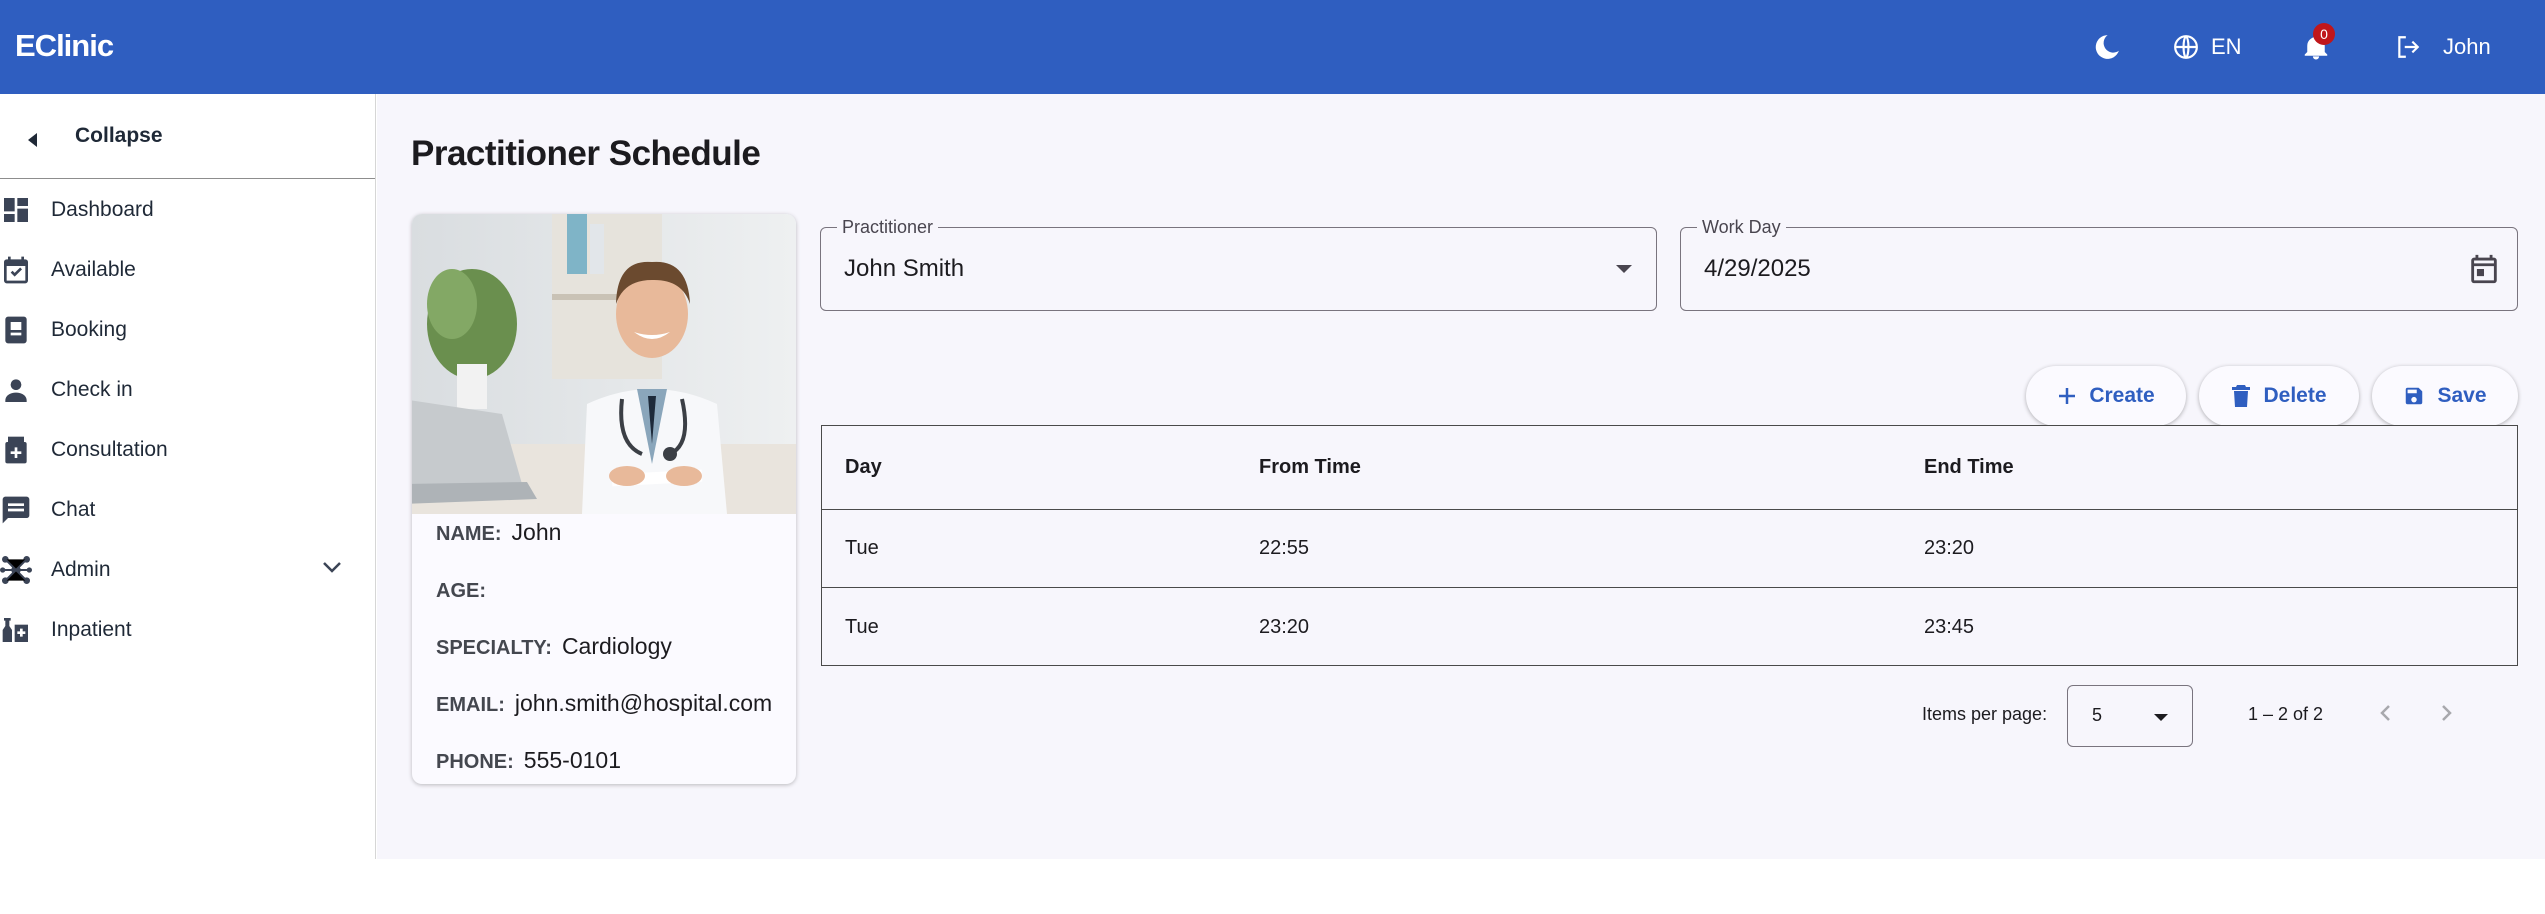 This screenshot has width=2545, height=914. I want to click on sidebar-item-inpatient: Inpatient, so click(187, 630).